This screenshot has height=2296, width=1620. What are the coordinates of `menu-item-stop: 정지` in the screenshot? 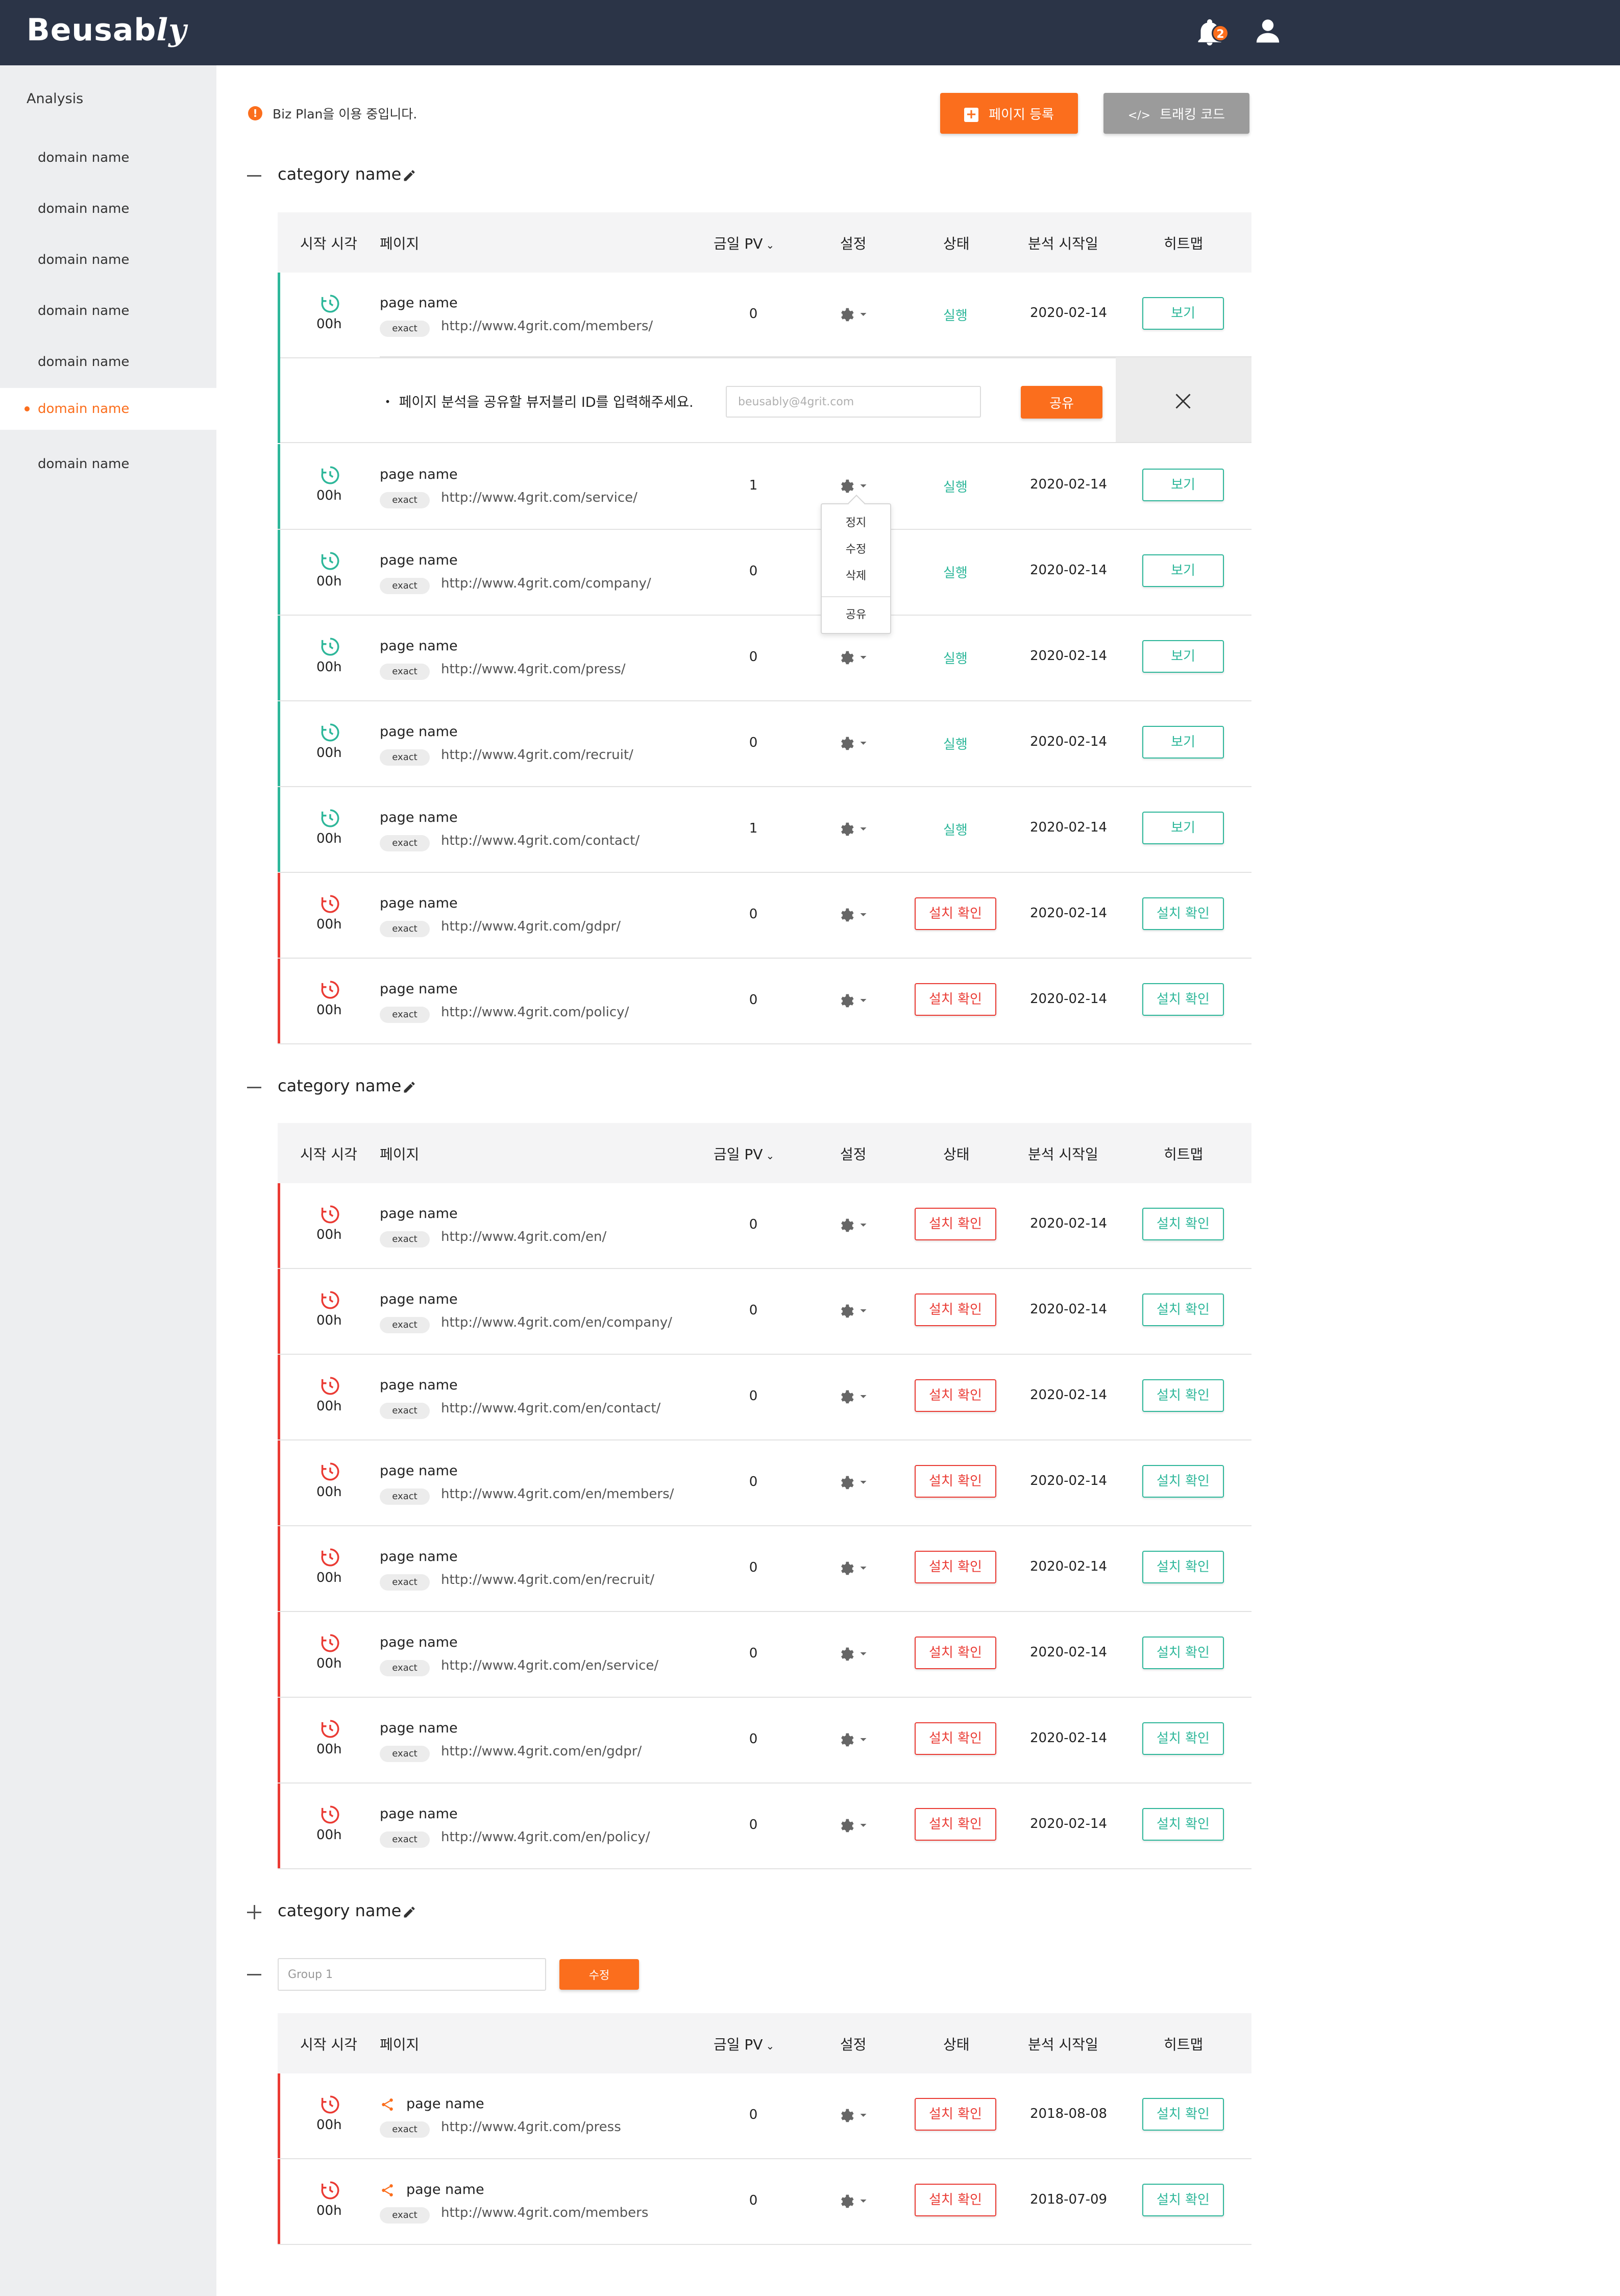 It's located at (856, 522).